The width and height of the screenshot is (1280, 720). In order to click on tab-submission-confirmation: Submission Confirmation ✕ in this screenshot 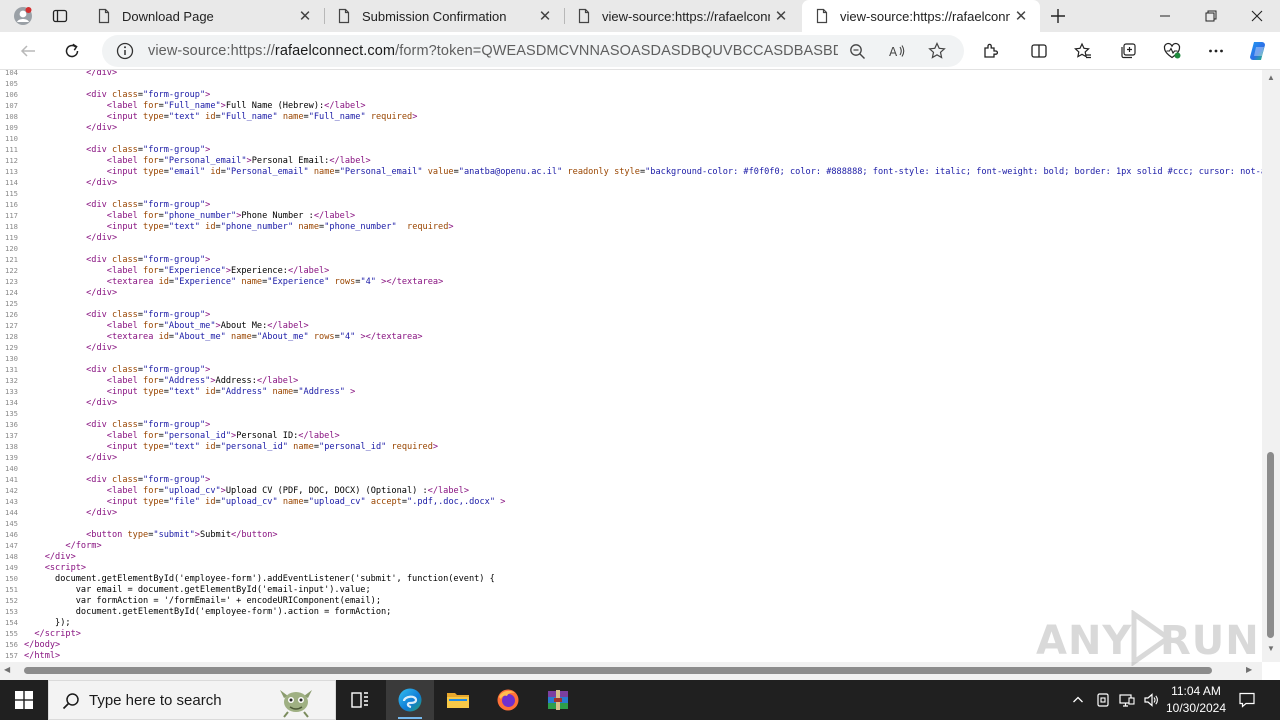, I will do `click(444, 16)`.